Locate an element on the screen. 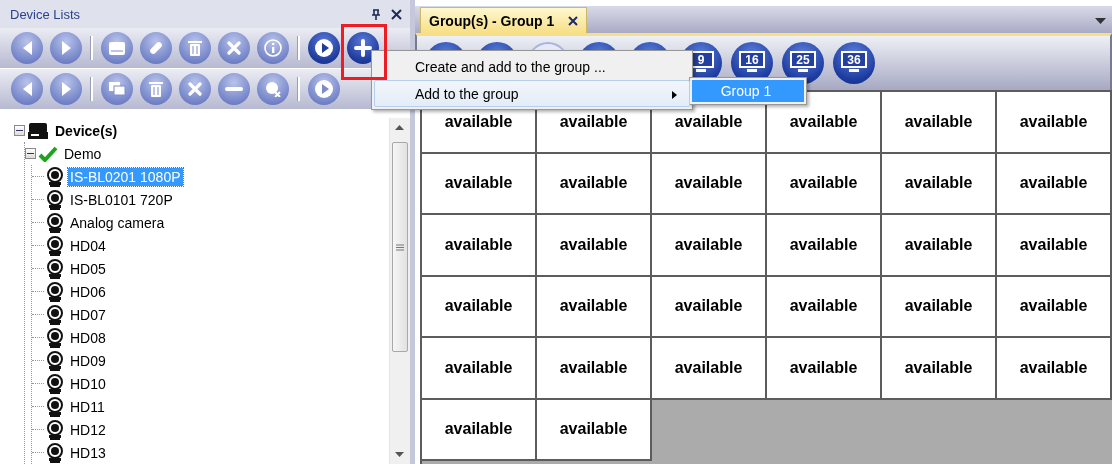 The width and height of the screenshot is (1112, 464). drive-icon is located at coordinates (117, 48).